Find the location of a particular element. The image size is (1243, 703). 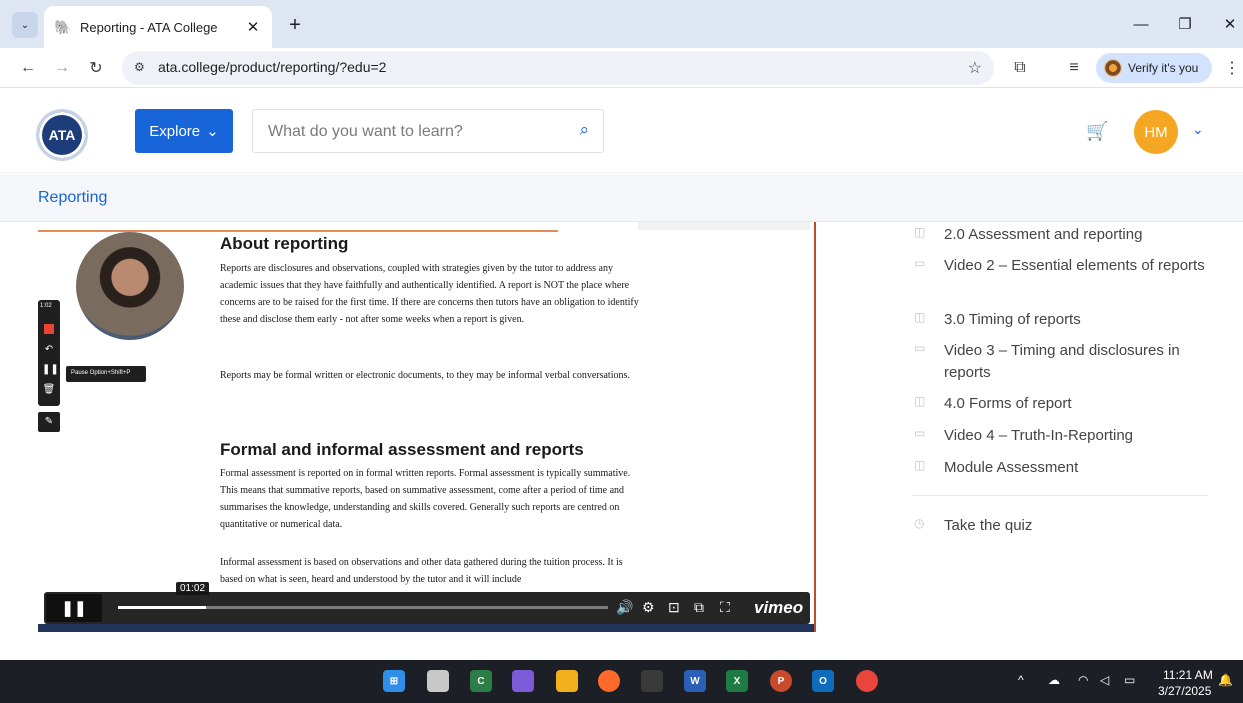

settings-icon: ⚙ is located at coordinates (648, 607).